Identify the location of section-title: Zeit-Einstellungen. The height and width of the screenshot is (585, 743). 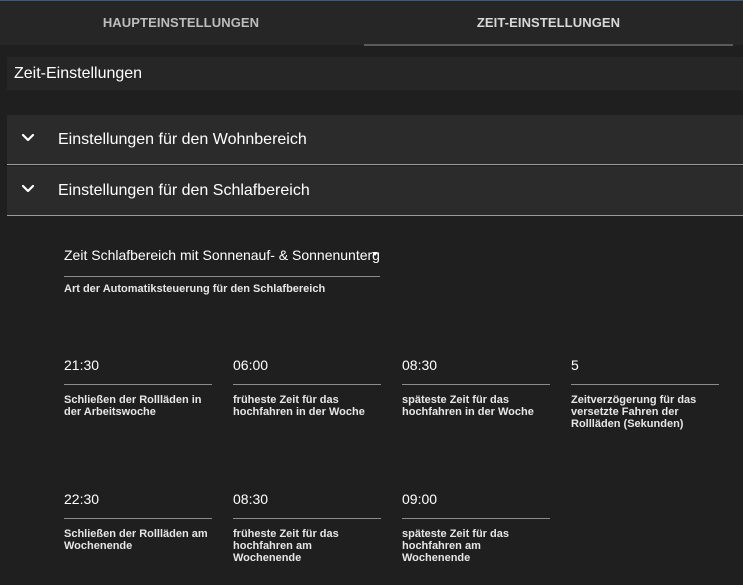
(78, 73).